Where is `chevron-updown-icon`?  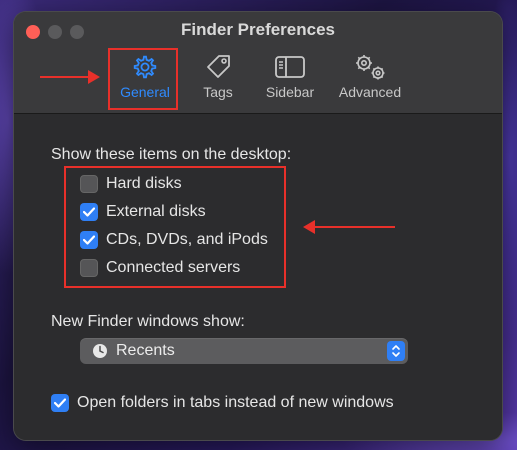 chevron-updown-icon is located at coordinates (396, 351).